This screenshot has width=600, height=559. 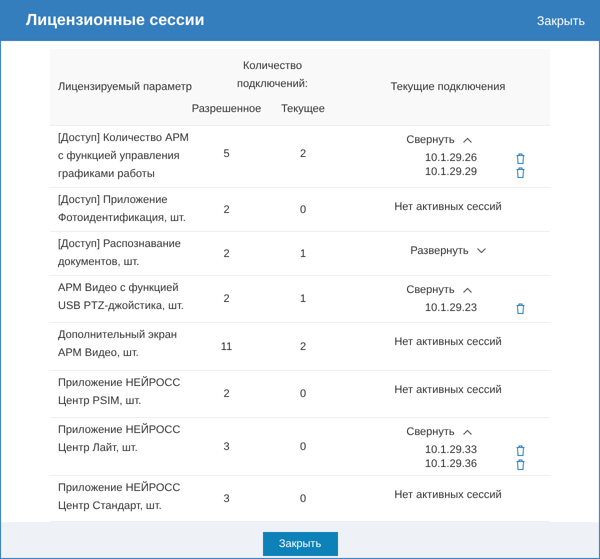 What do you see at coordinates (560, 21) in the screenshot?
I see `close-link: Закрыть` at bounding box center [560, 21].